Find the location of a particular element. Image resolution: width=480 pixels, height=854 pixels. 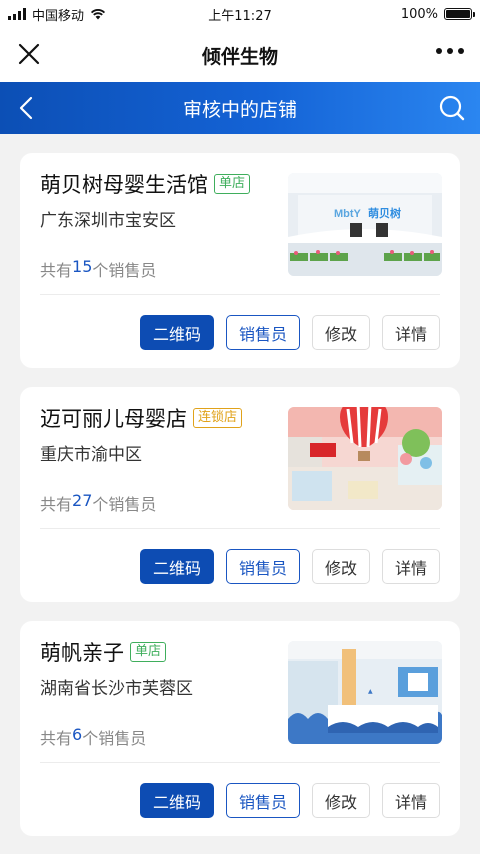

sales-count: 共有 27 个销售员 is located at coordinates (98, 503).